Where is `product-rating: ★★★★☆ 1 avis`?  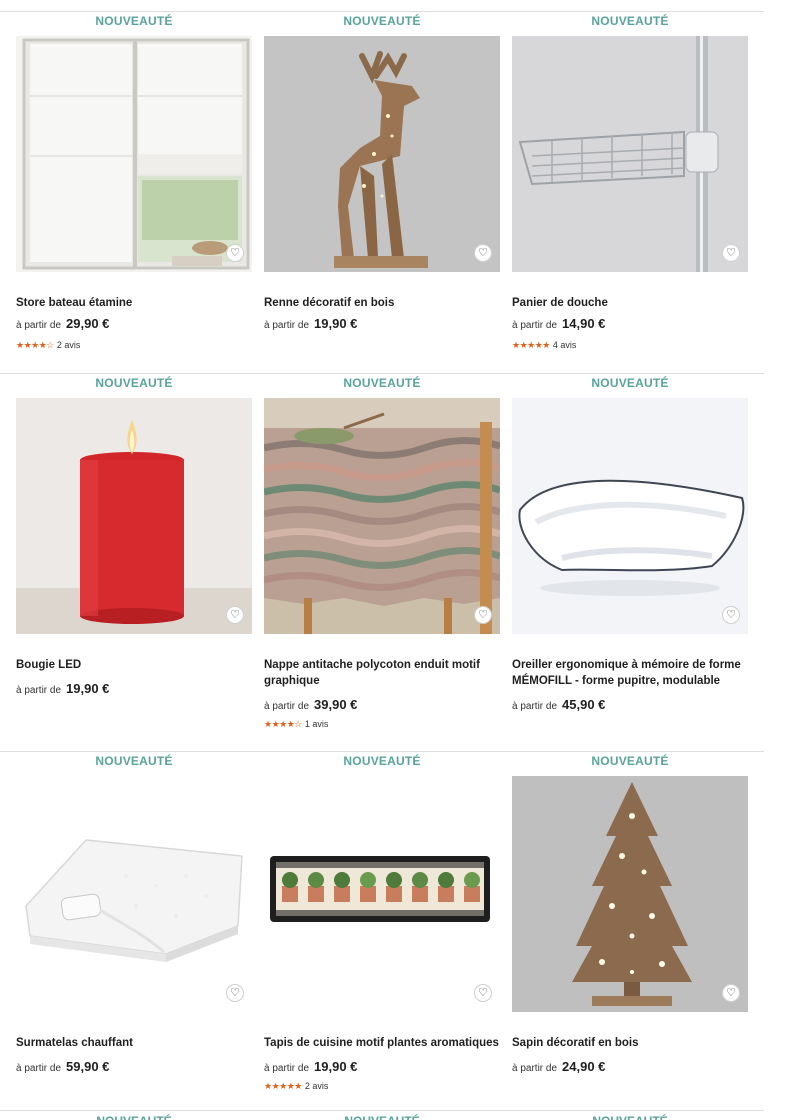 product-rating: ★★★★☆ 1 avis is located at coordinates (296, 724).